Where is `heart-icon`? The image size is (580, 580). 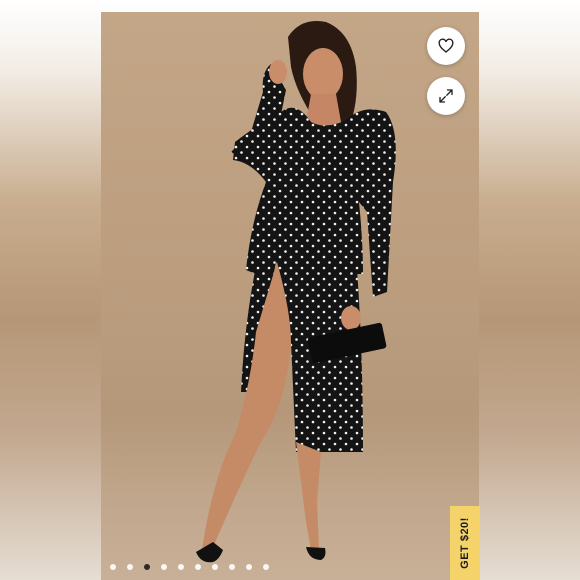
heart-icon is located at coordinates (446, 45).